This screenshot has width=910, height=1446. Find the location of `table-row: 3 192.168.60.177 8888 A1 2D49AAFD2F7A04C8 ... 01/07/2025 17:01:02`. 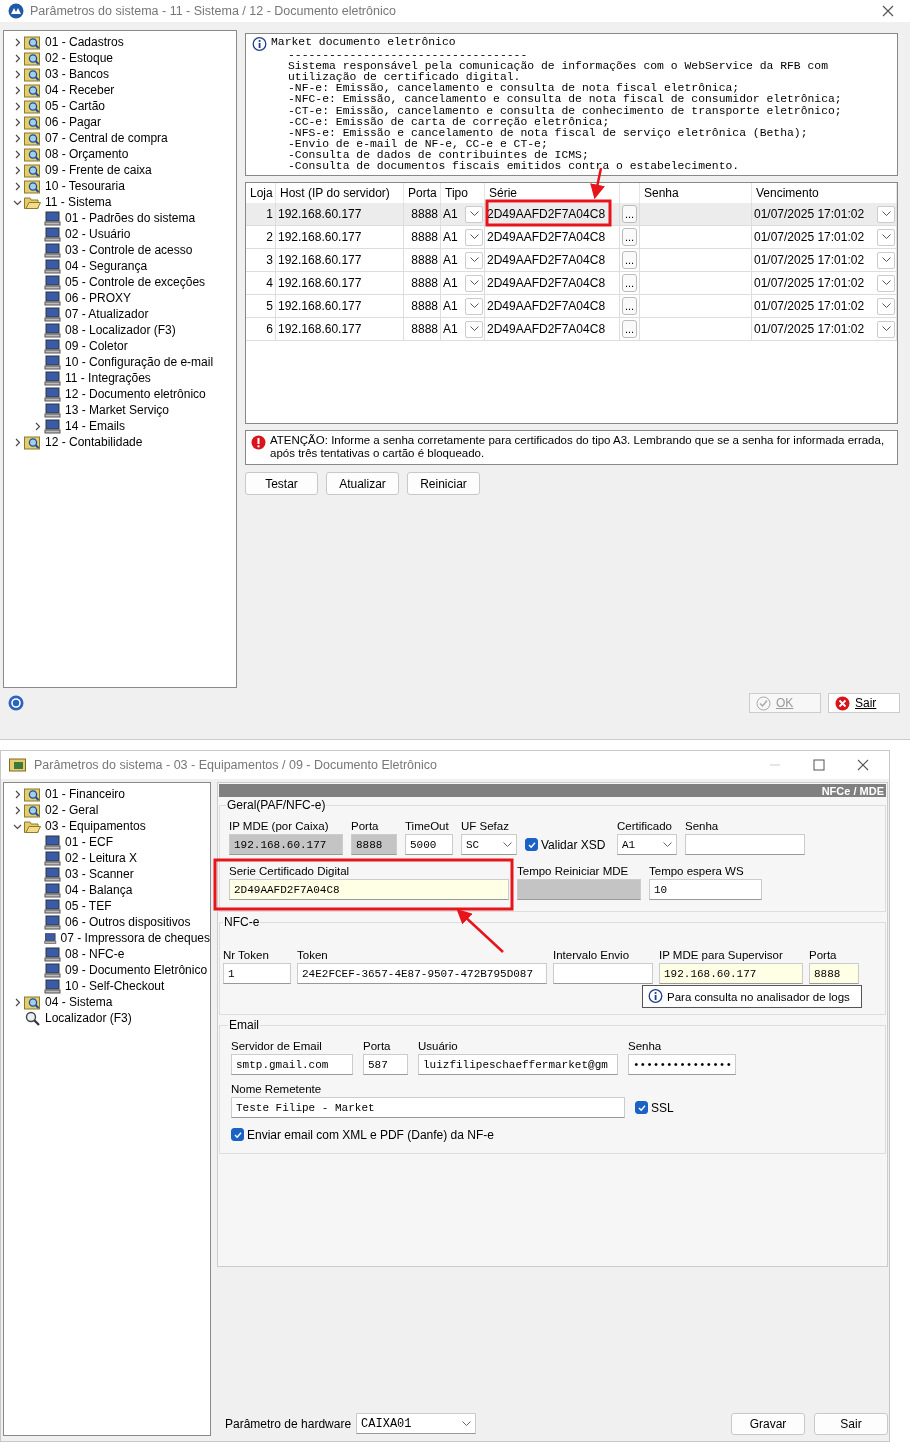

table-row: 3 192.168.60.177 8888 A1 2D49AAFD2F7A04C8 ... 01/07/2025 17:01:02 is located at coordinates (571, 260).